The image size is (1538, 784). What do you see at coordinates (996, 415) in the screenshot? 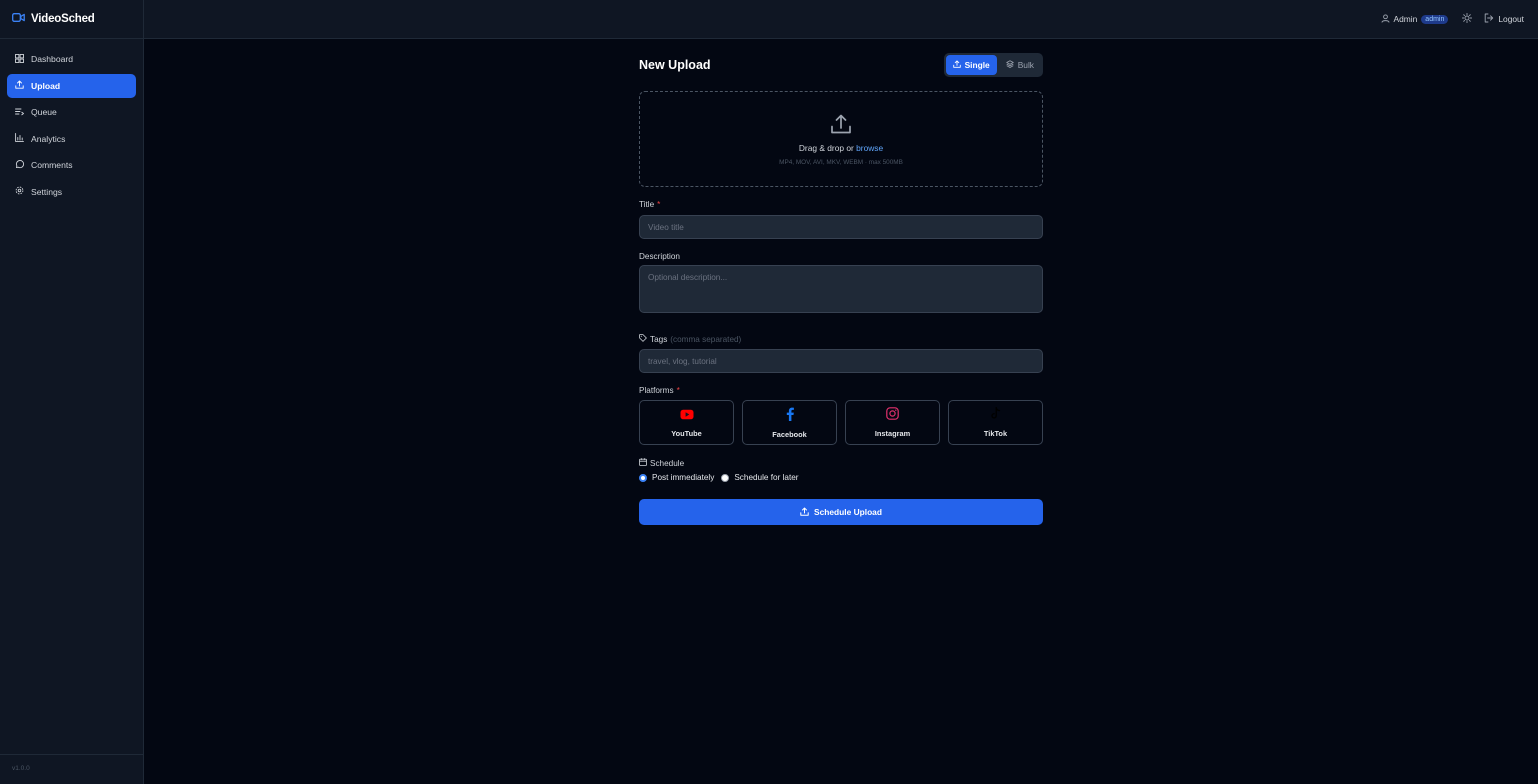
I see `tiktok-icon` at bounding box center [996, 415].